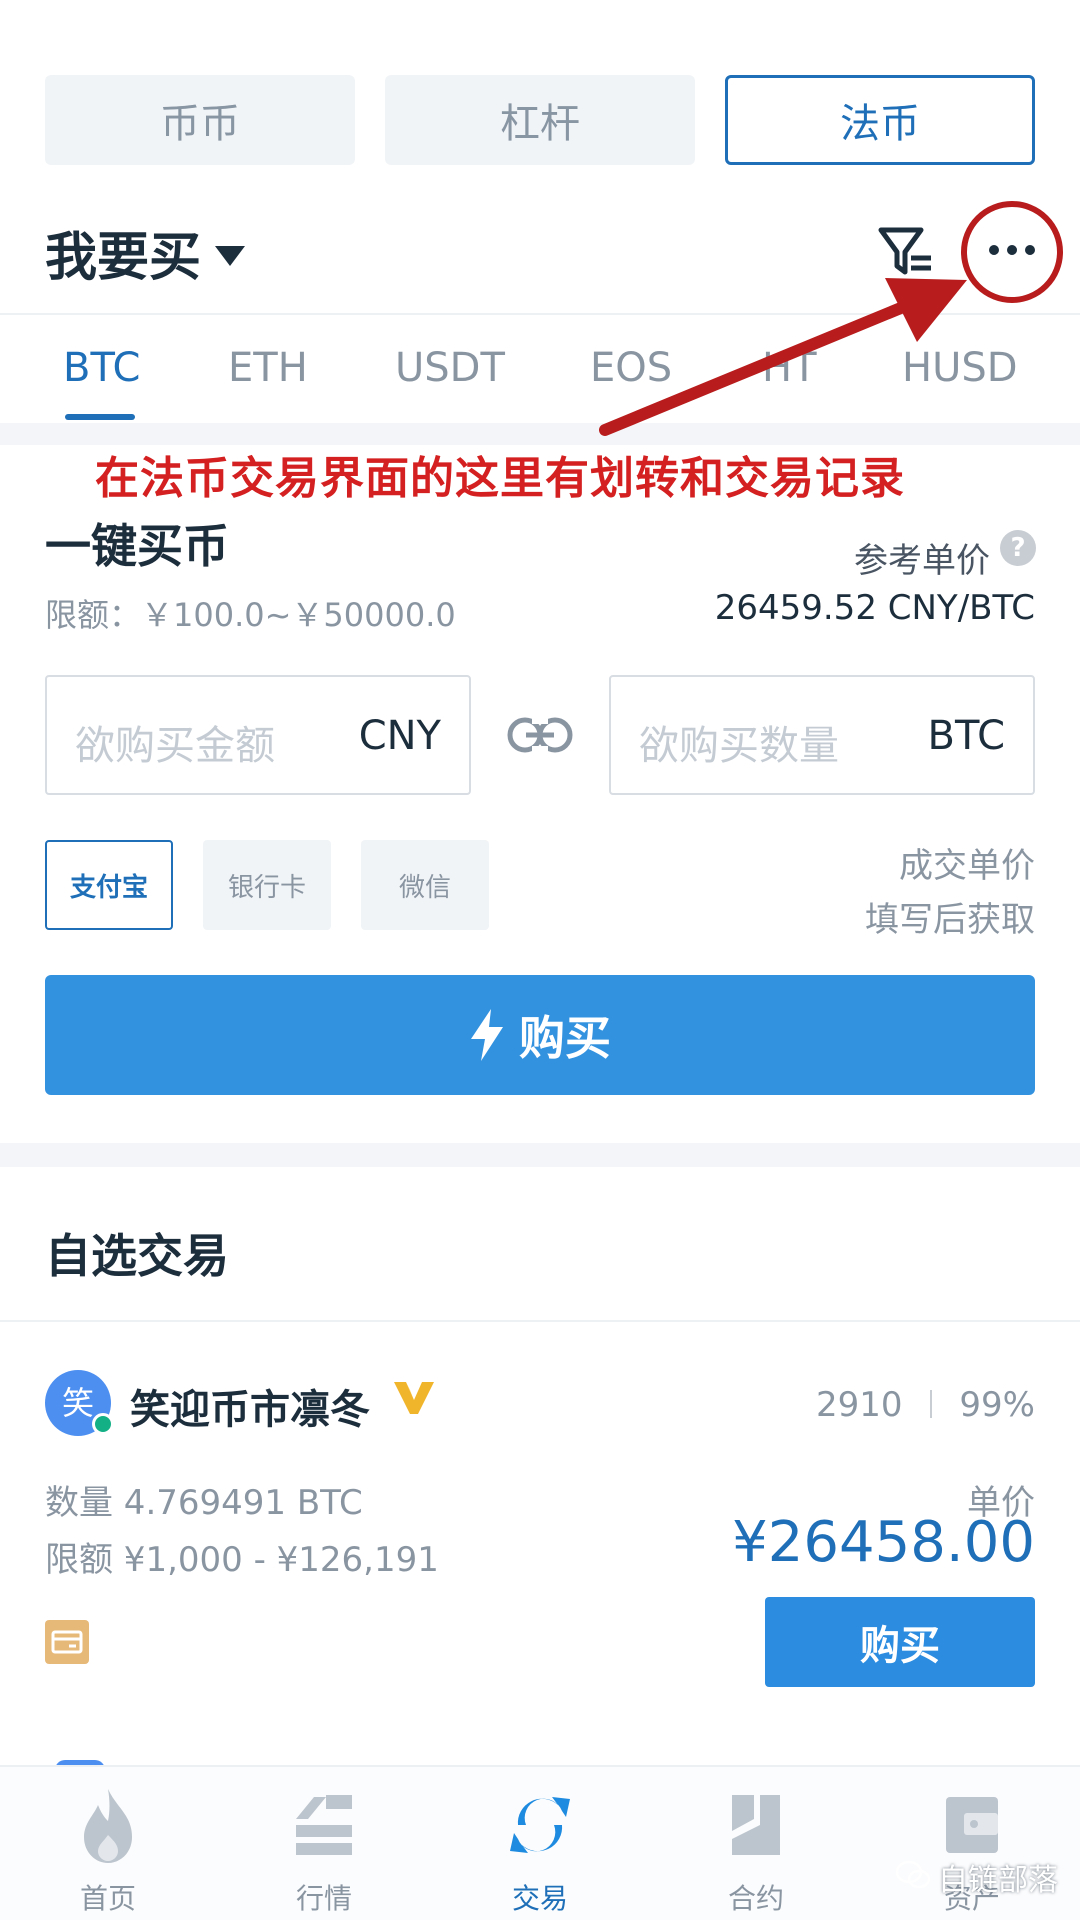 This screenshot has height=1920, width=1080. I want to click on deal-price-label: 成交单价, so click(967, 866).